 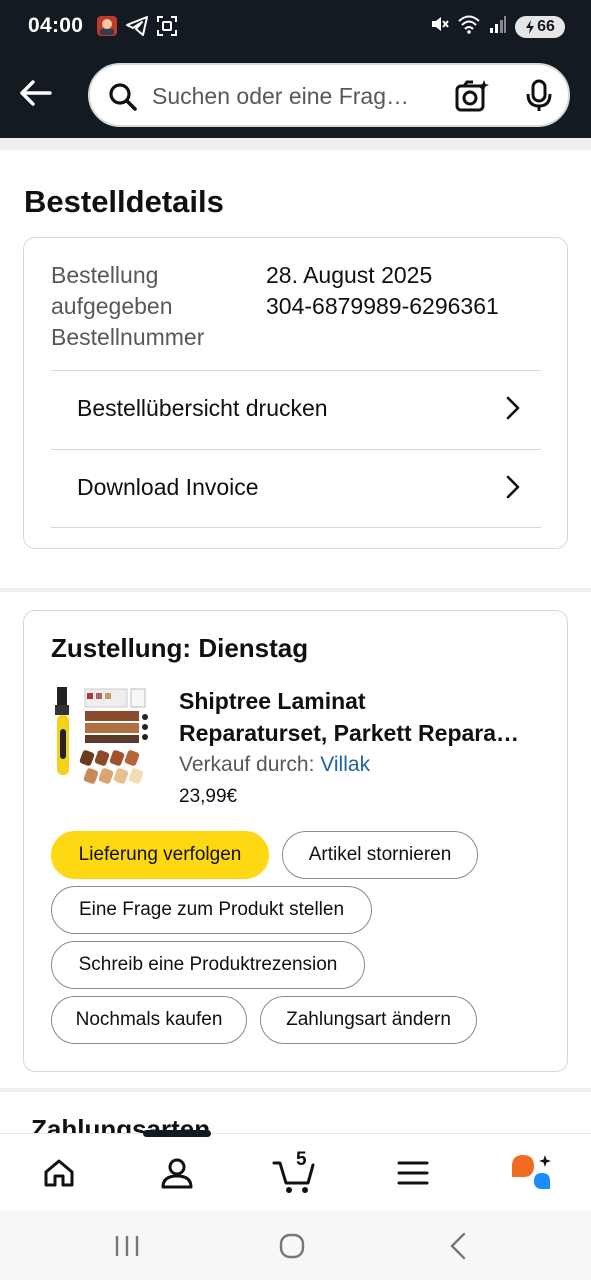 What do you see at coordinates (380, 855) in the screenshot?
I see `cancel-item-button: Artikel stornieren` at bounding box center [380, 855].